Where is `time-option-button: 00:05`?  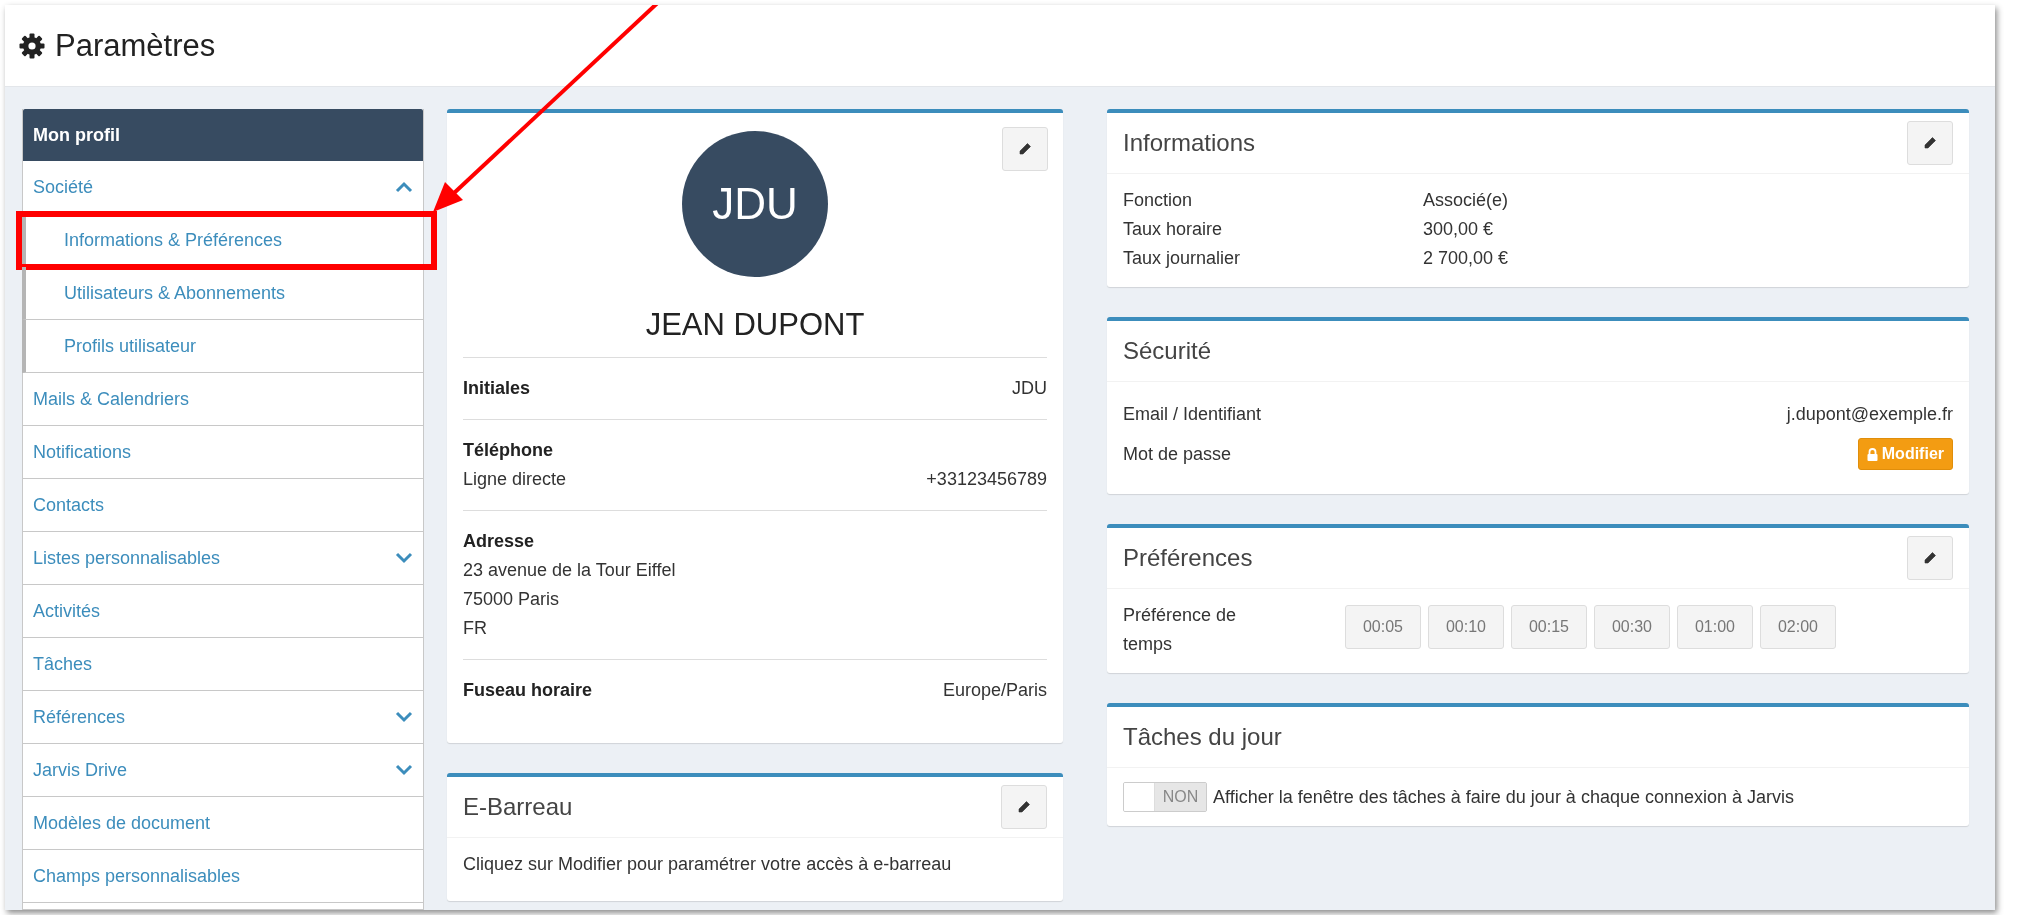
time-option-button: 00:05 is located at coordinates (1383, 627).